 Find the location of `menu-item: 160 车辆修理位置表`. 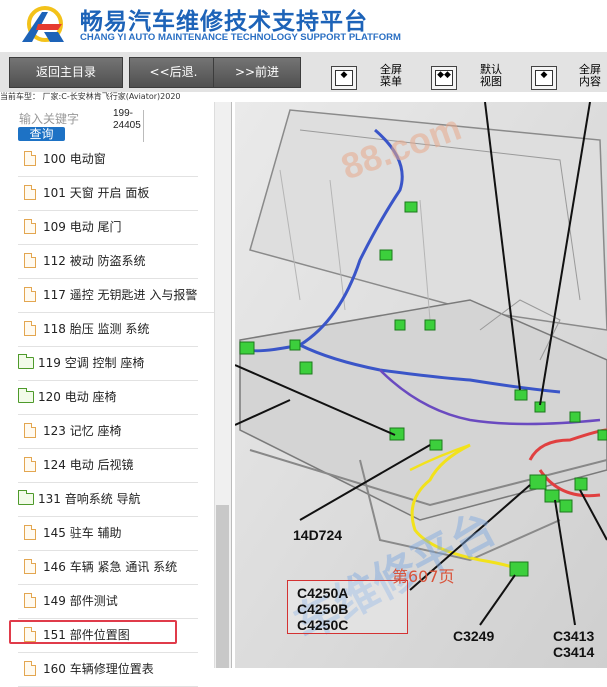

menu-item: 160 车辆修理位置表 is located at coordinates (108, 670).